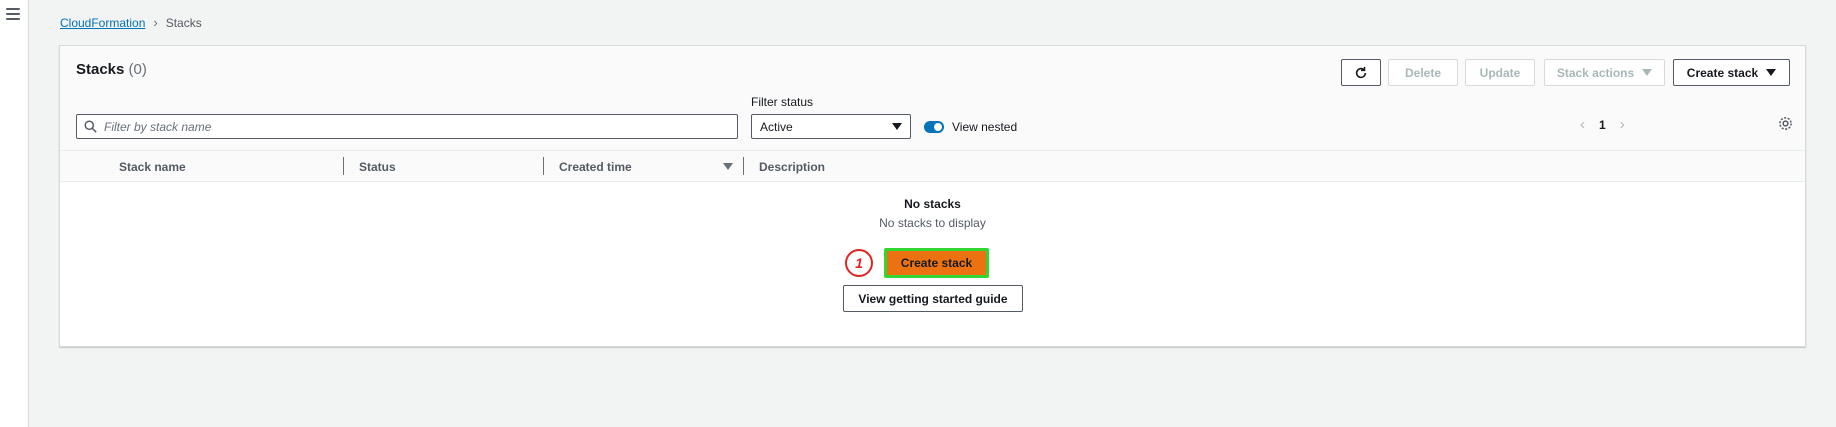 The image size is (1836, 427). What do you see at coordinates (782, 102) in the screenshot?
I see `filter-status-label: Filter status` at bounding box center [782, 102].